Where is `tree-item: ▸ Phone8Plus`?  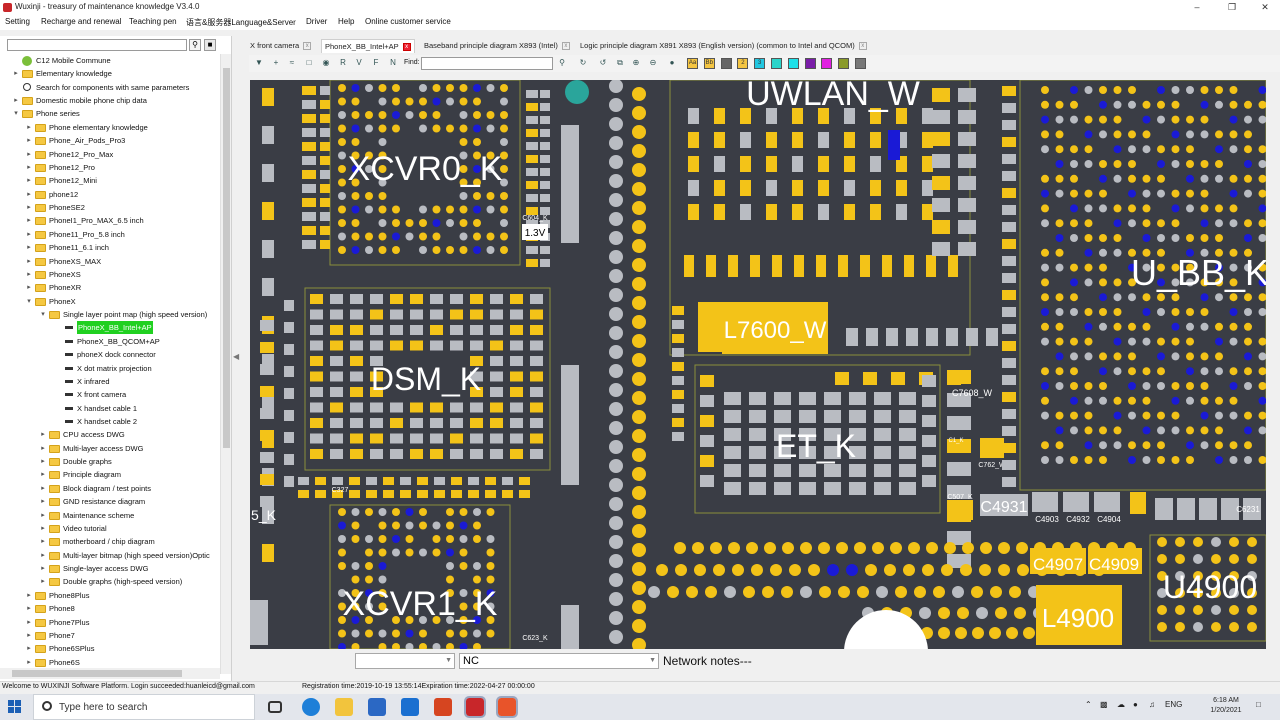
tree-item: ▸ Phone8Plus is located at coordinates (117, 595).